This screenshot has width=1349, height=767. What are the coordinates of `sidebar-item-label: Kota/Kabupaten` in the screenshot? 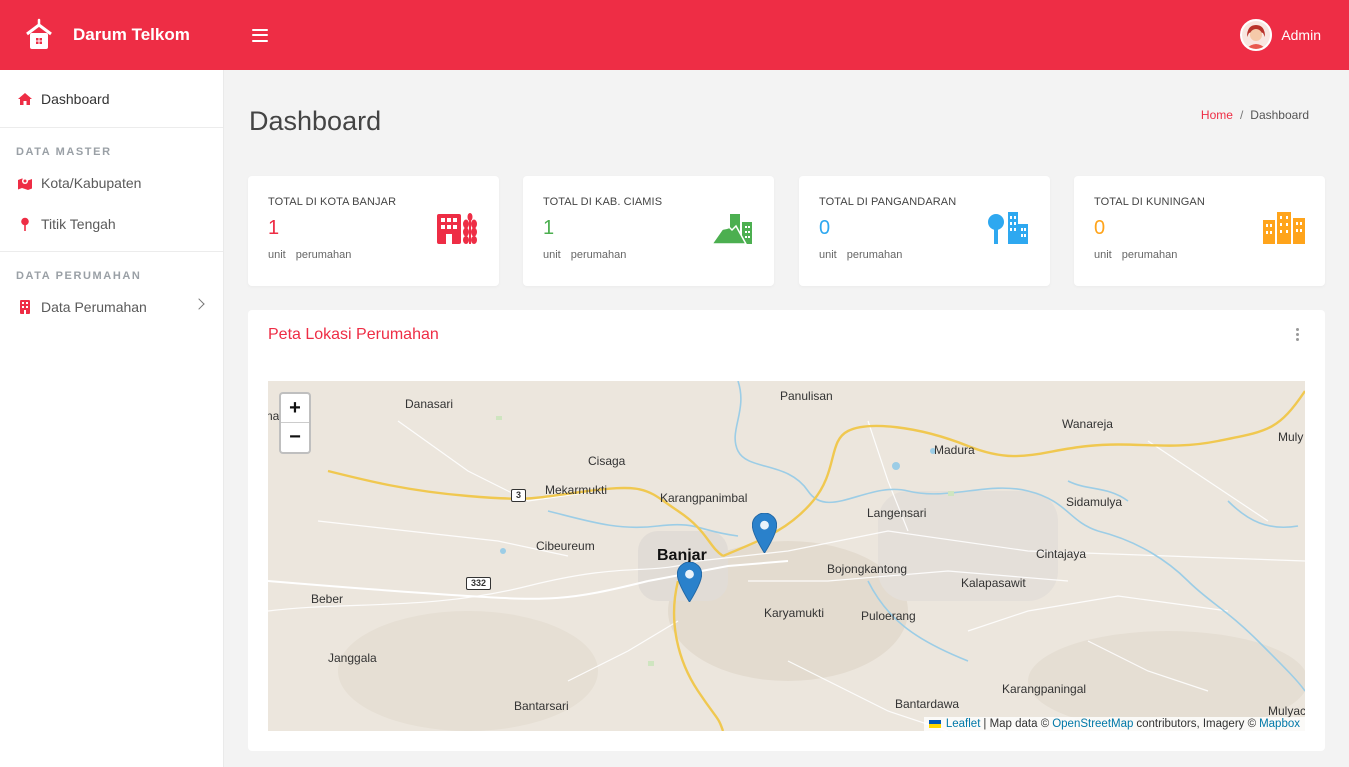 It's located at (91, 182).